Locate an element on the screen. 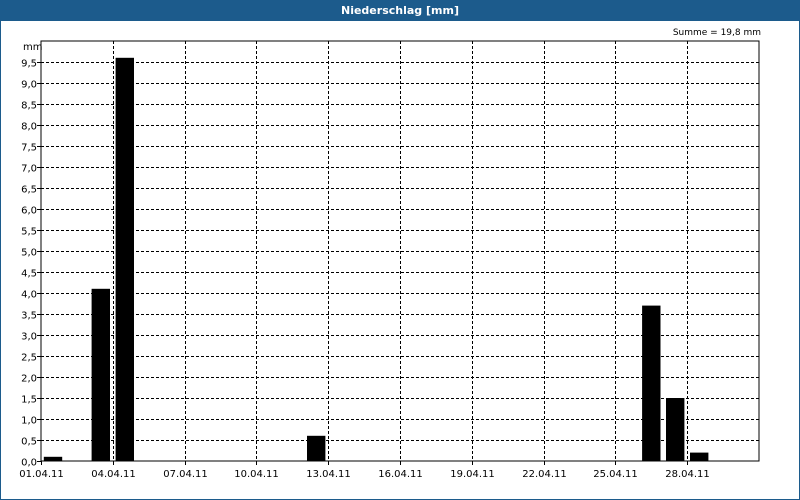 The width and height of the screenshot is (800, 500). y-tick-label: 9,0 is located at coordinates (29, 85).